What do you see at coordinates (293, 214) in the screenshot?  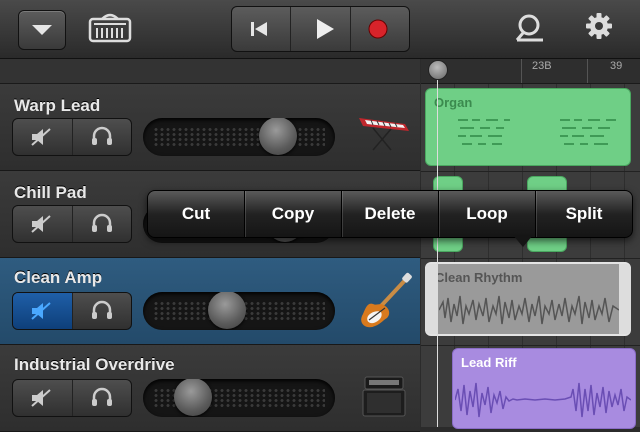 I see `menu-item-copy: Copy` at bounding box center [293, 214].